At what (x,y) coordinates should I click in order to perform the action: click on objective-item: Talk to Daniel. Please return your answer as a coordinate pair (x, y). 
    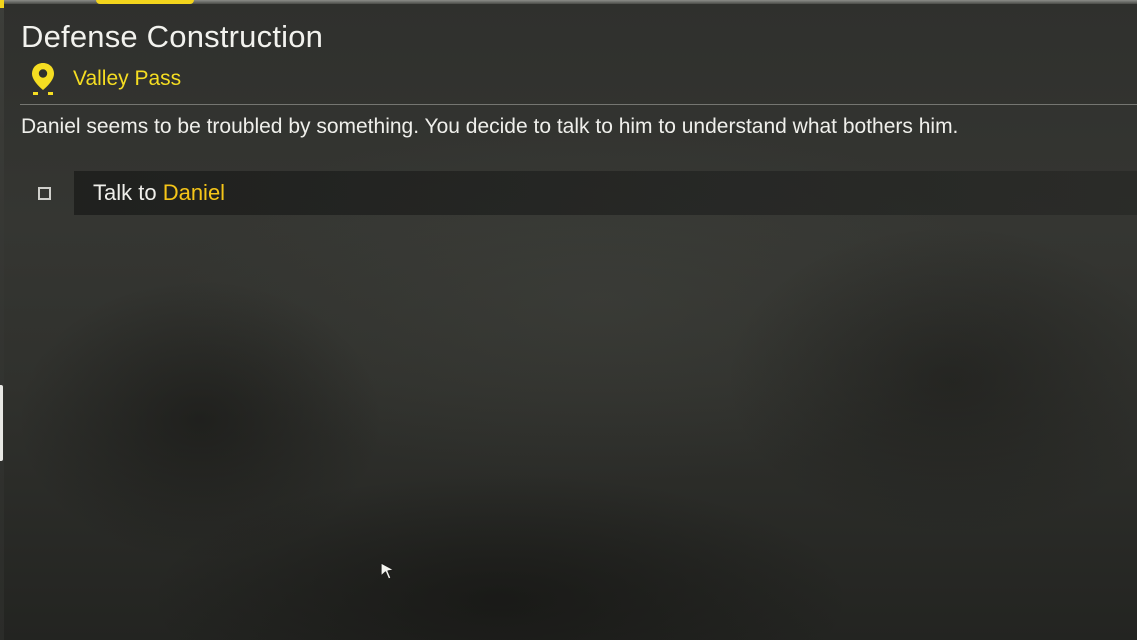
    Looking at the image, I should click on (605, 193).